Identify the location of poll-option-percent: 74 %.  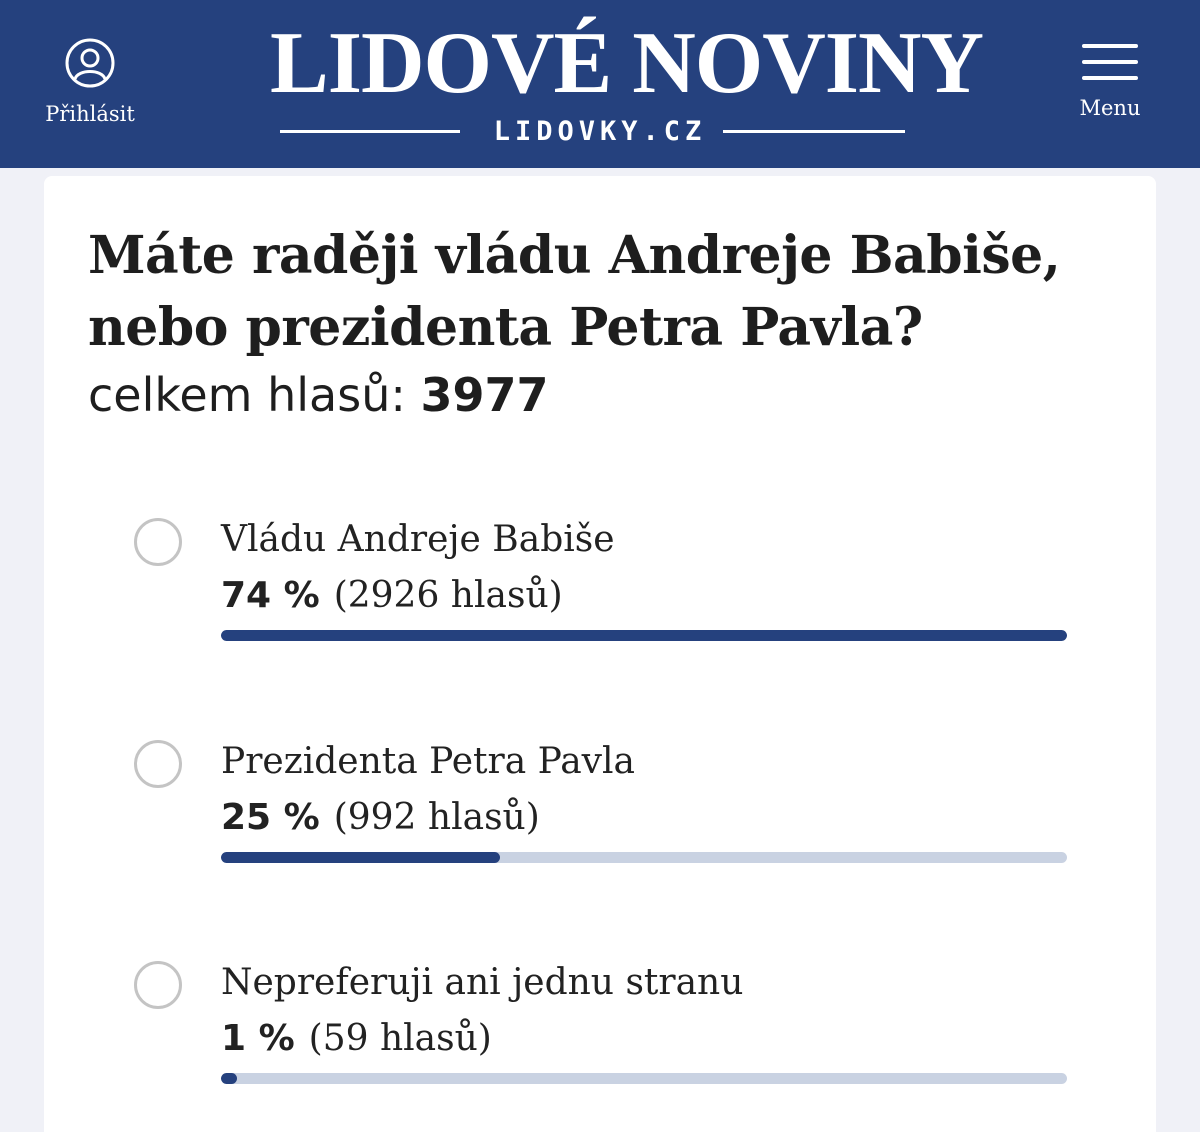
(270, 595).